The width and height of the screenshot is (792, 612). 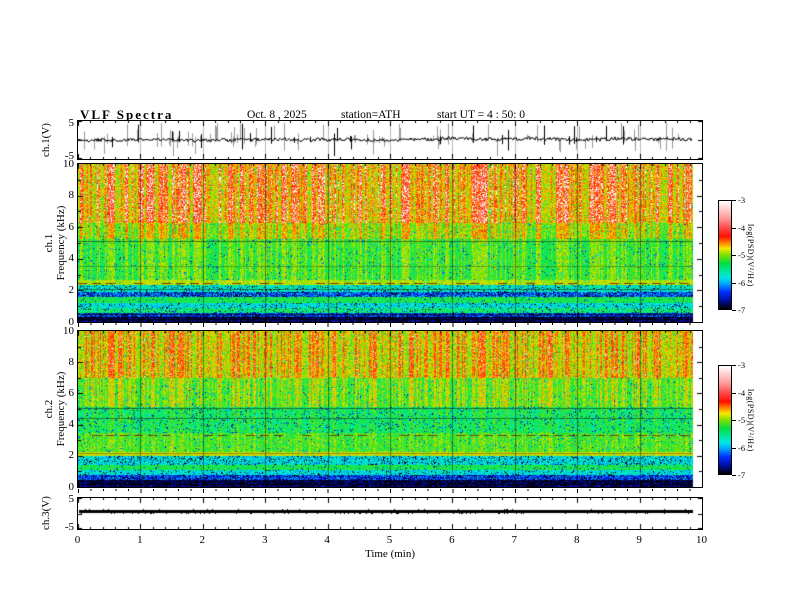 I want to click on x-tick-label: 2, so click(x=202, y=540).